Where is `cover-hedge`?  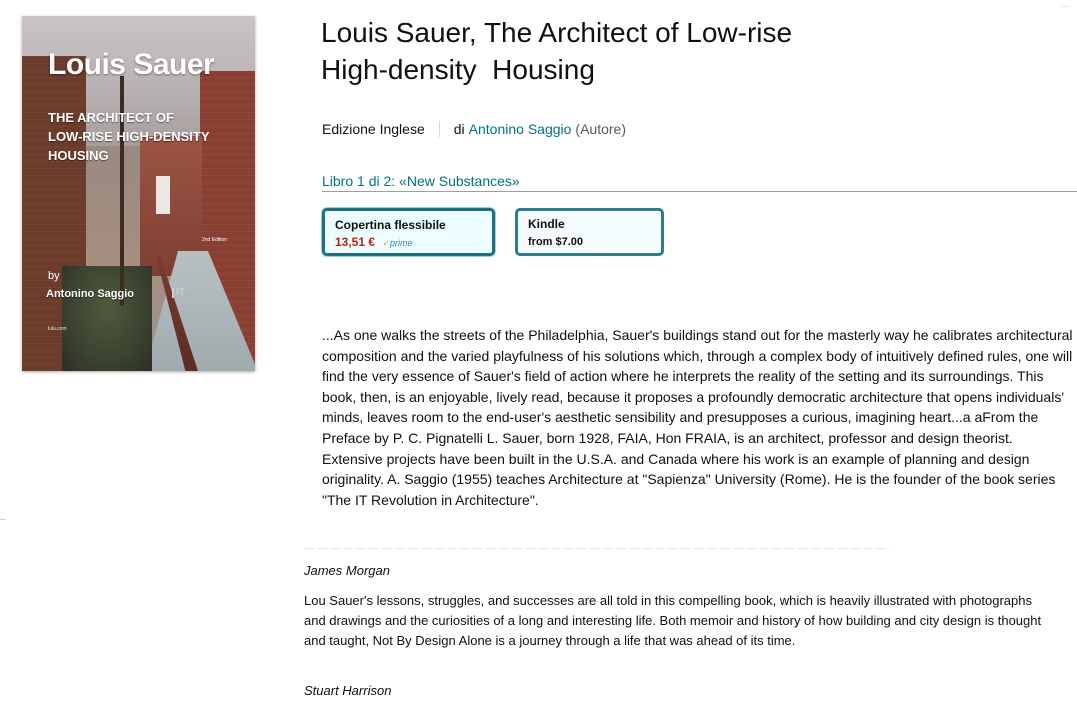 cover-hedge is located at coordinates (107, 318).